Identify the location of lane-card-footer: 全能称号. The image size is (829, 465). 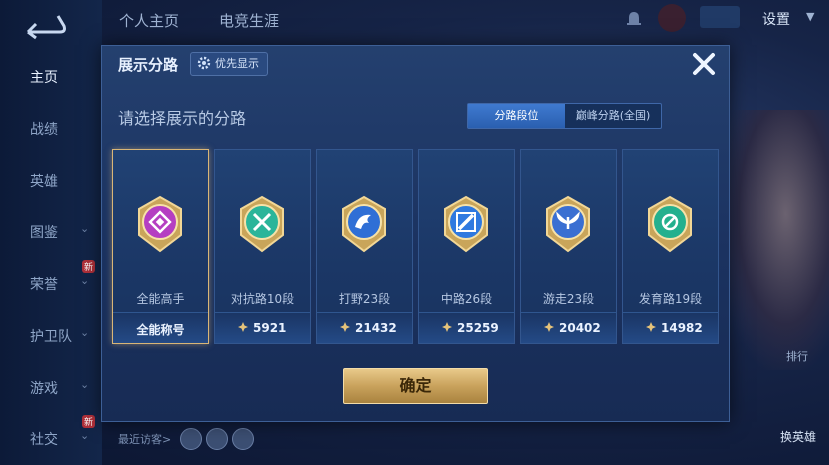
(160, 327).